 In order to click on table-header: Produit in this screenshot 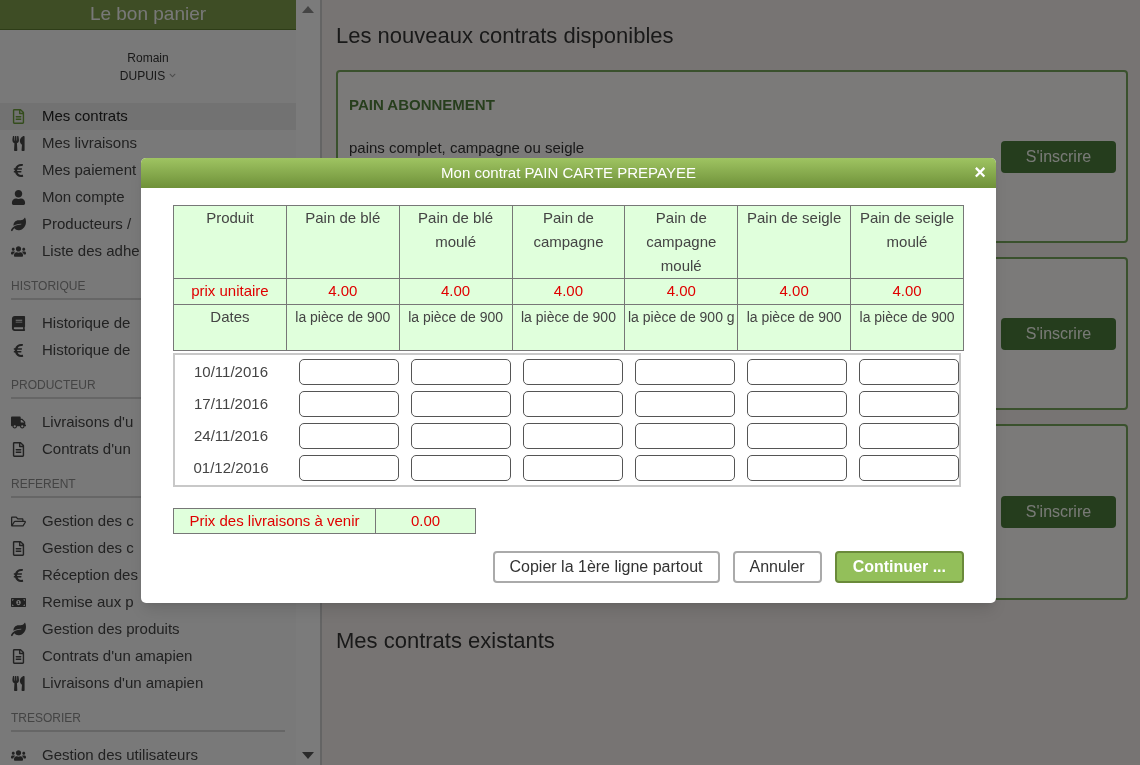, I will do `click(230, 242)`.